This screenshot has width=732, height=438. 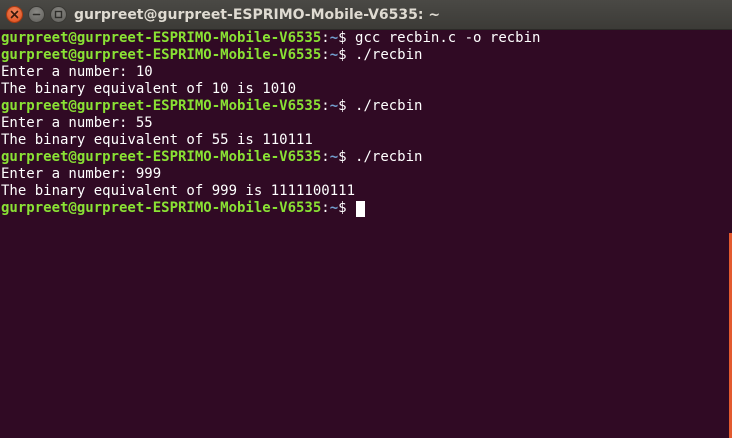 What do you see at coordinates (363, 72) in the screenshot?
I see `output-line: Enter a number: 10` at bounding box center [363, 72].